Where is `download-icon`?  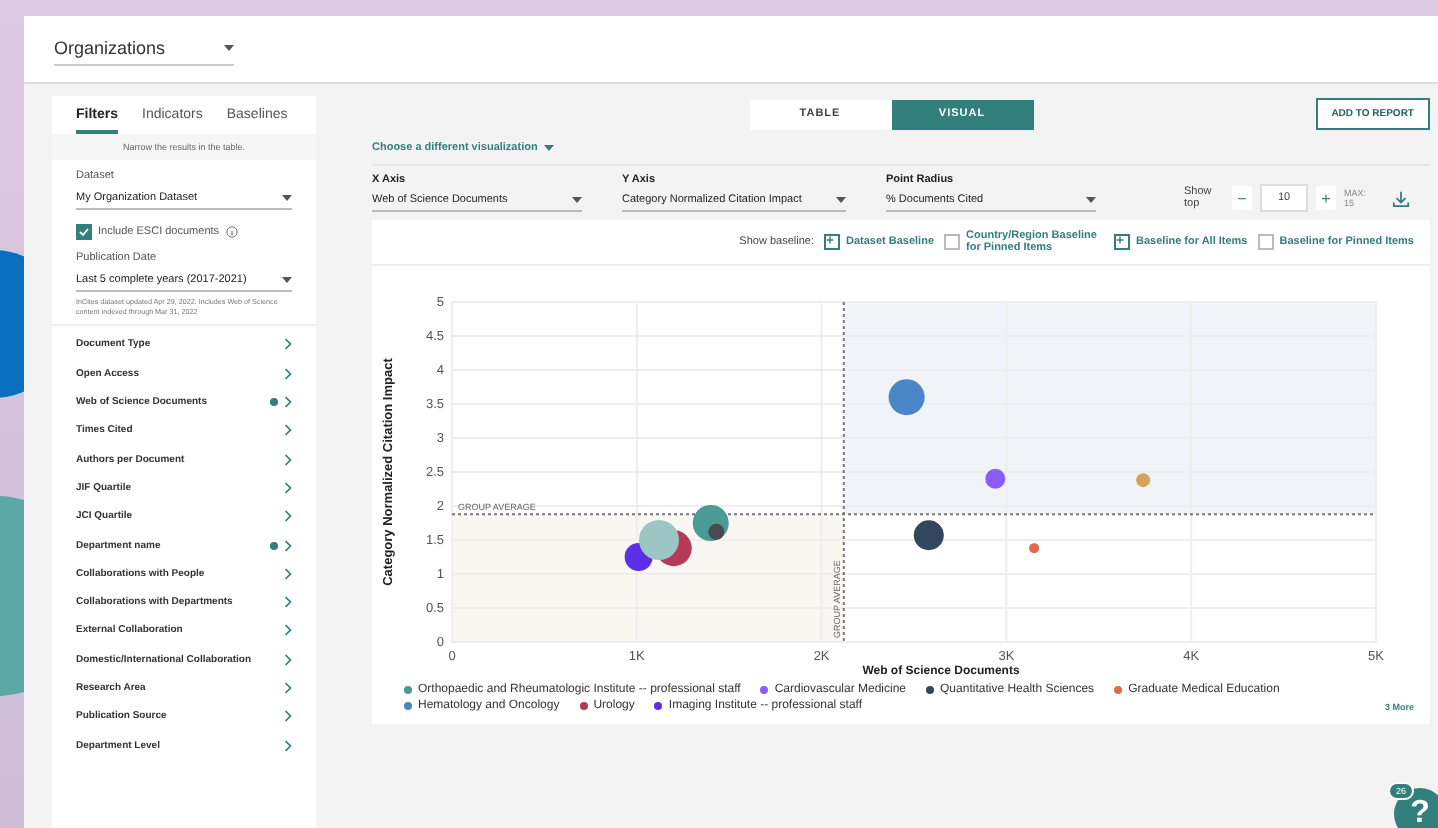
download-icon is located at coordinates (1401, 198).